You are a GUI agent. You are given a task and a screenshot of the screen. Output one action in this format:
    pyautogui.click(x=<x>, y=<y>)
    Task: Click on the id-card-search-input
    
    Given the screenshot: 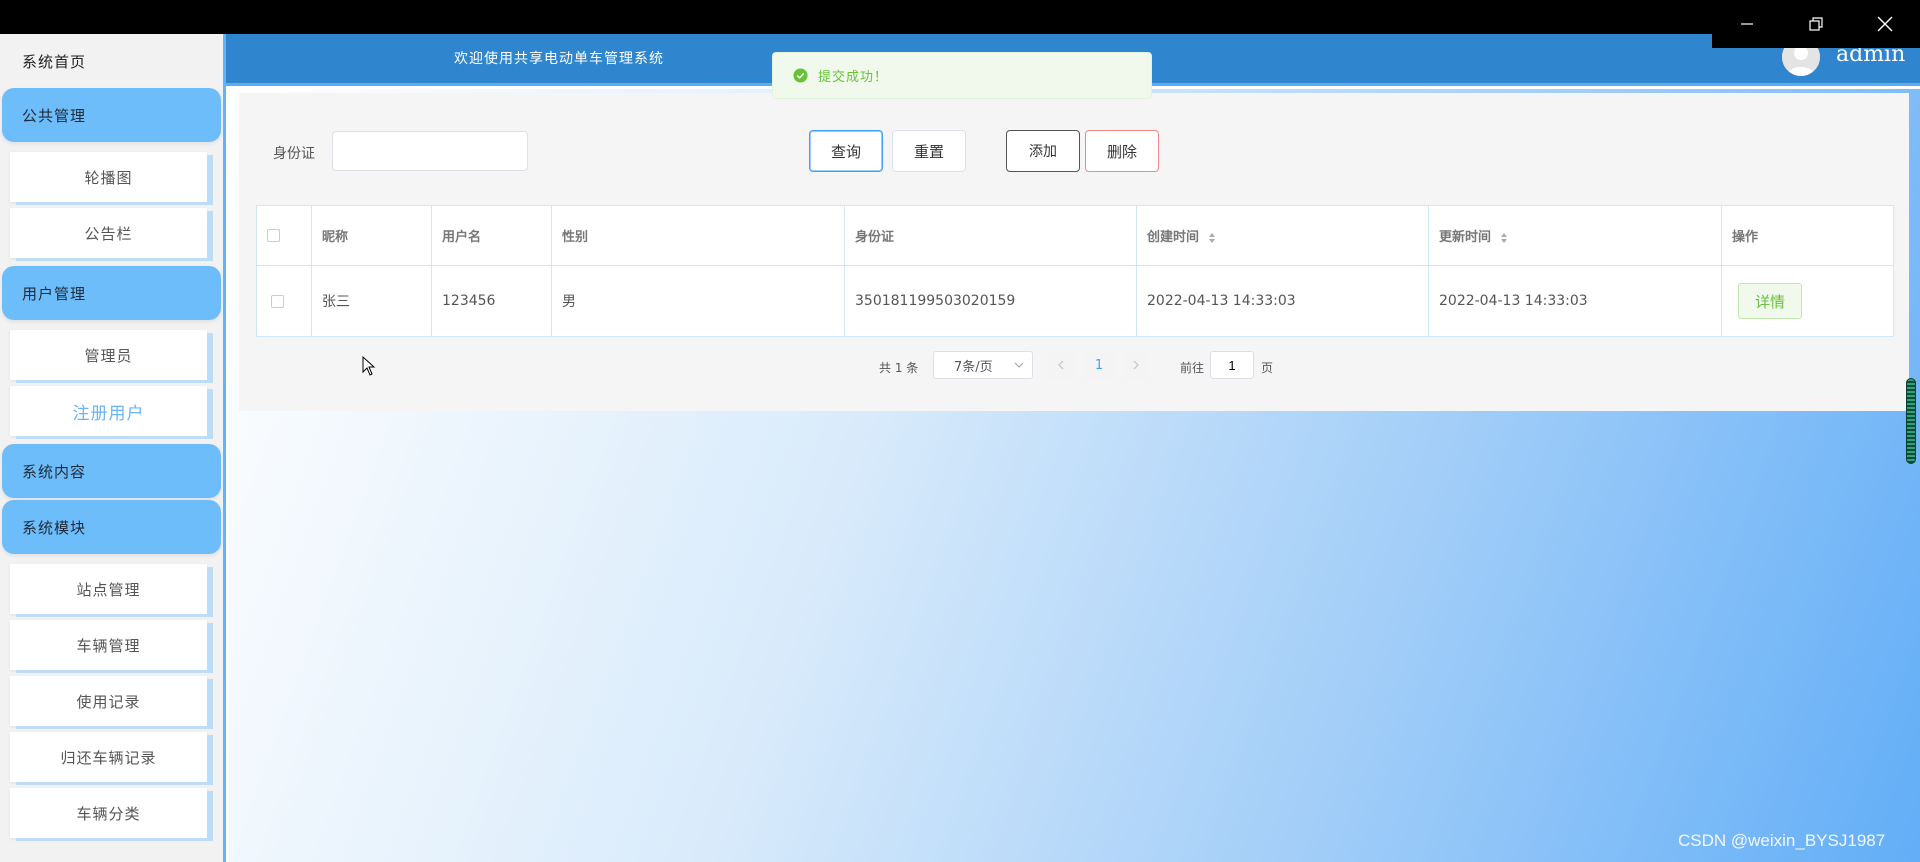 What is the action you would take?
    pyautogui.click(x=430, y=151)
    